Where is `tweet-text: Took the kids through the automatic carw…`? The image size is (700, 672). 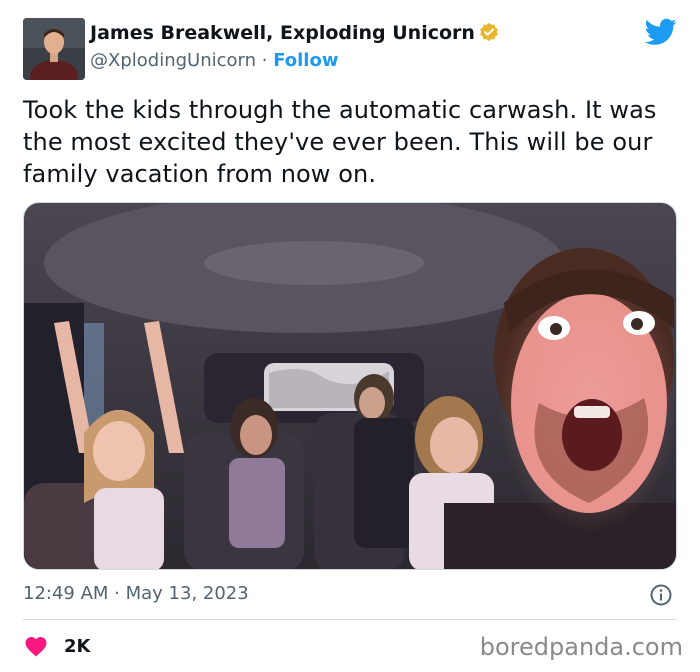 tweet-text: Took the kids through the automatic carw… is located at coordinates (340, 142).